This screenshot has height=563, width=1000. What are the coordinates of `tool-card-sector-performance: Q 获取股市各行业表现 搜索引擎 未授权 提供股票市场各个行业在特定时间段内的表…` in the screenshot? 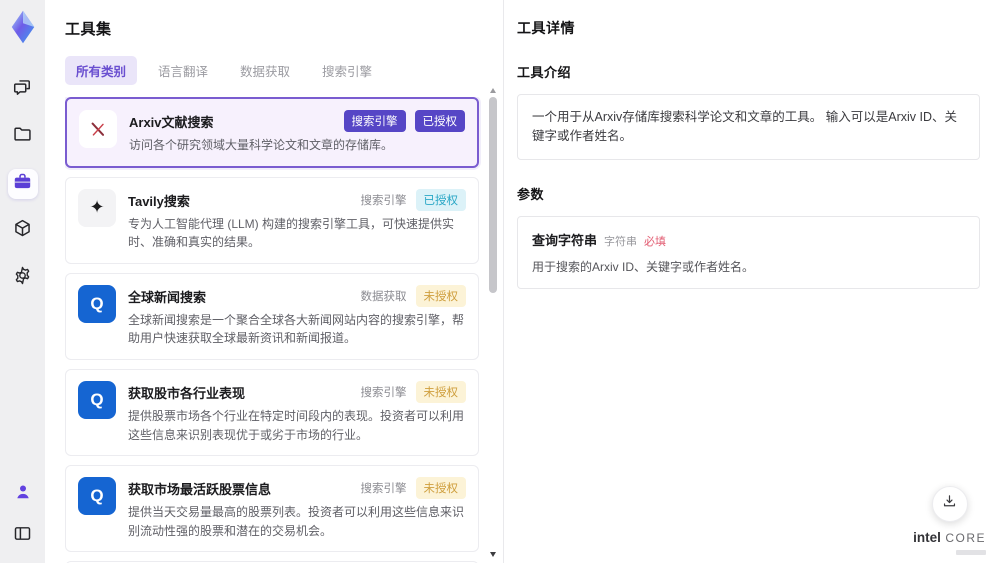 It's located at (272, 412).